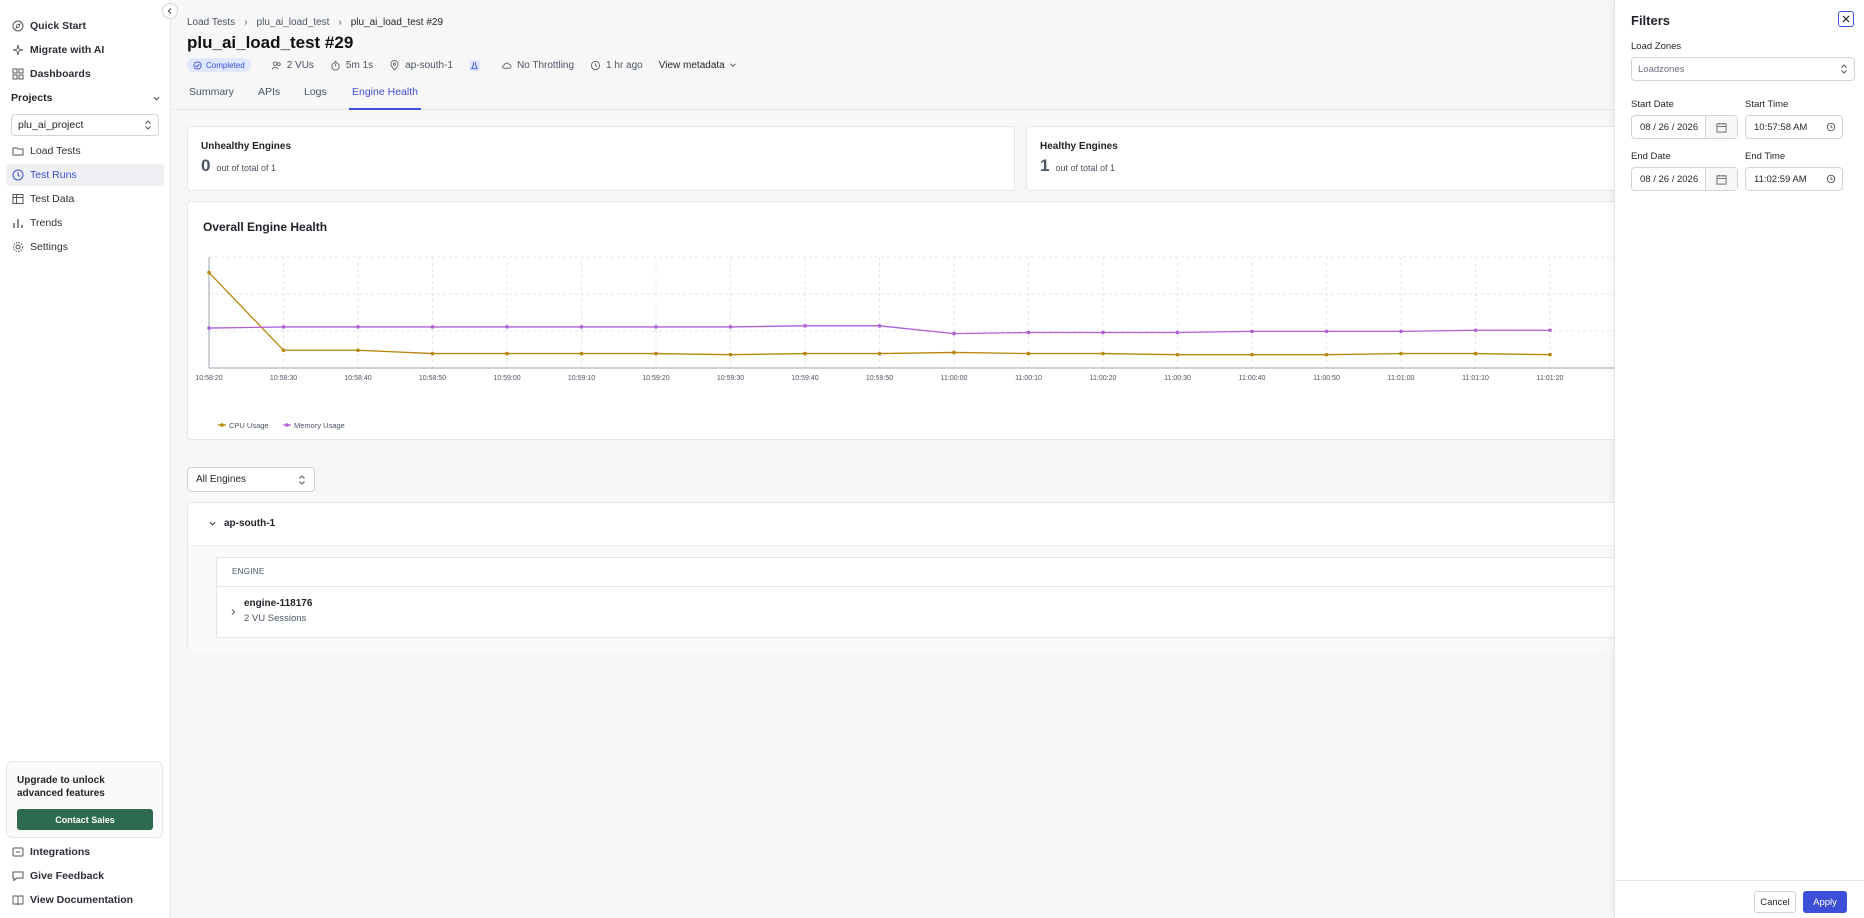  What do you see at coordinates (923, 612) in the screenshot?
I see `table-row: engine-118176 2 VU Sessions` at bounding box center [923, 612].